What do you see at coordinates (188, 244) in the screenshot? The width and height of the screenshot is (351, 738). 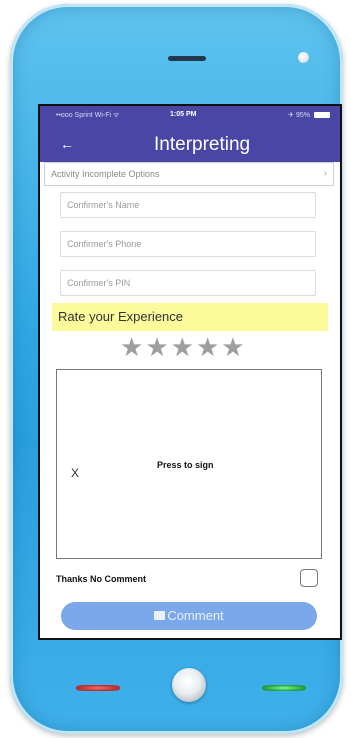 I see `confirmer-phone-field` at bounding box center [188, 244].